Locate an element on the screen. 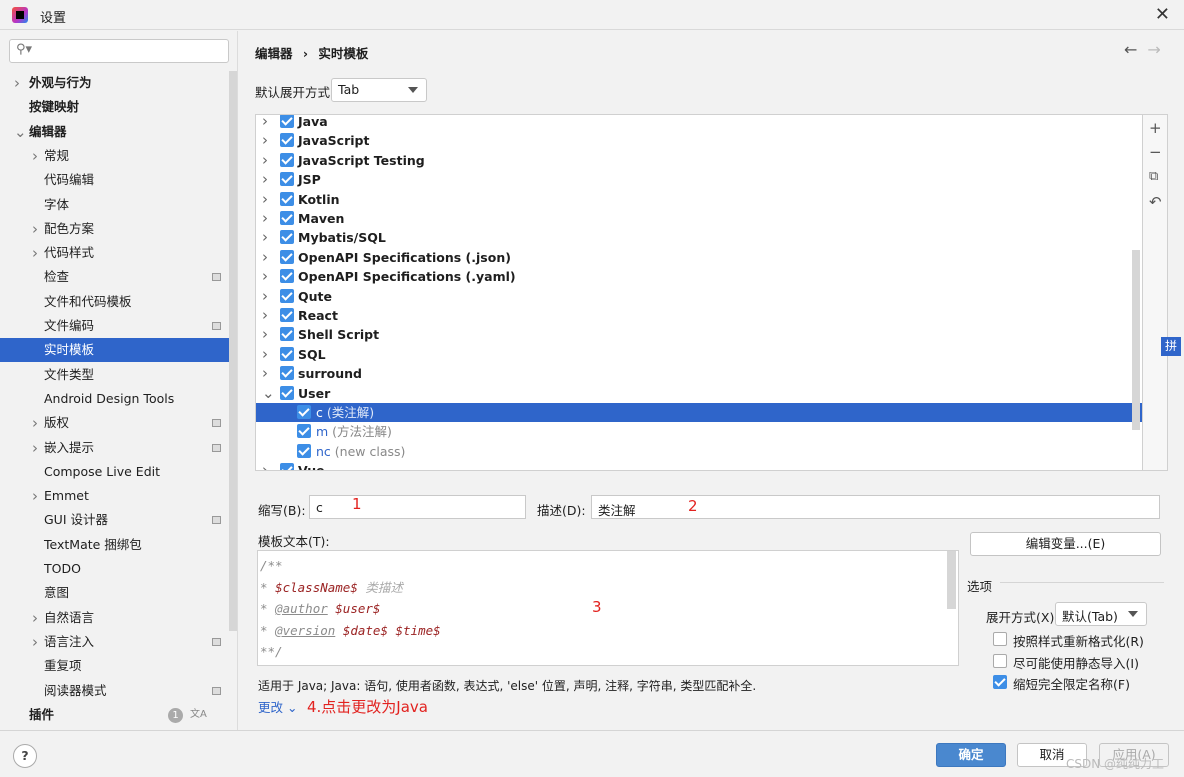 The height and width of the screenshot is (777, 1184). sidebar-item: › 嵌入提示 is located at coordinates (115, 448).